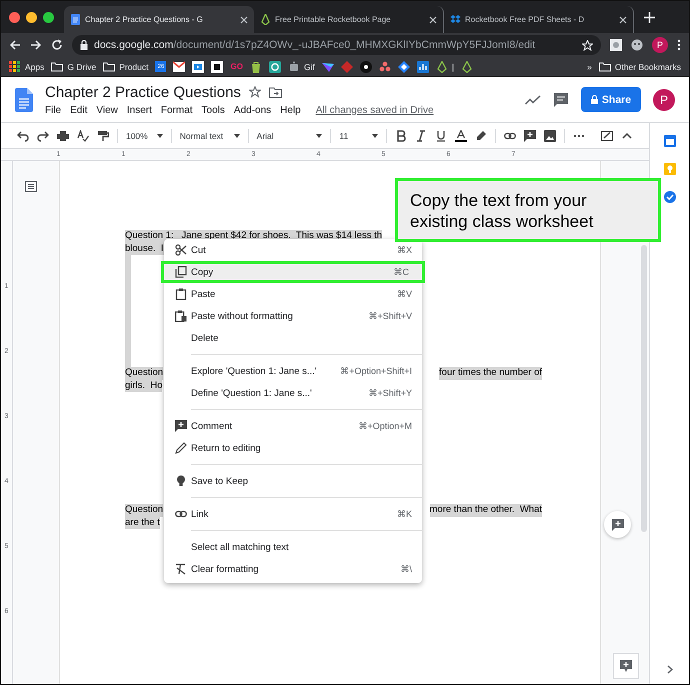 Image resolution: width=690 pixels, height=685 pixels. I want to click on menu-item: View, so click(107, 110).